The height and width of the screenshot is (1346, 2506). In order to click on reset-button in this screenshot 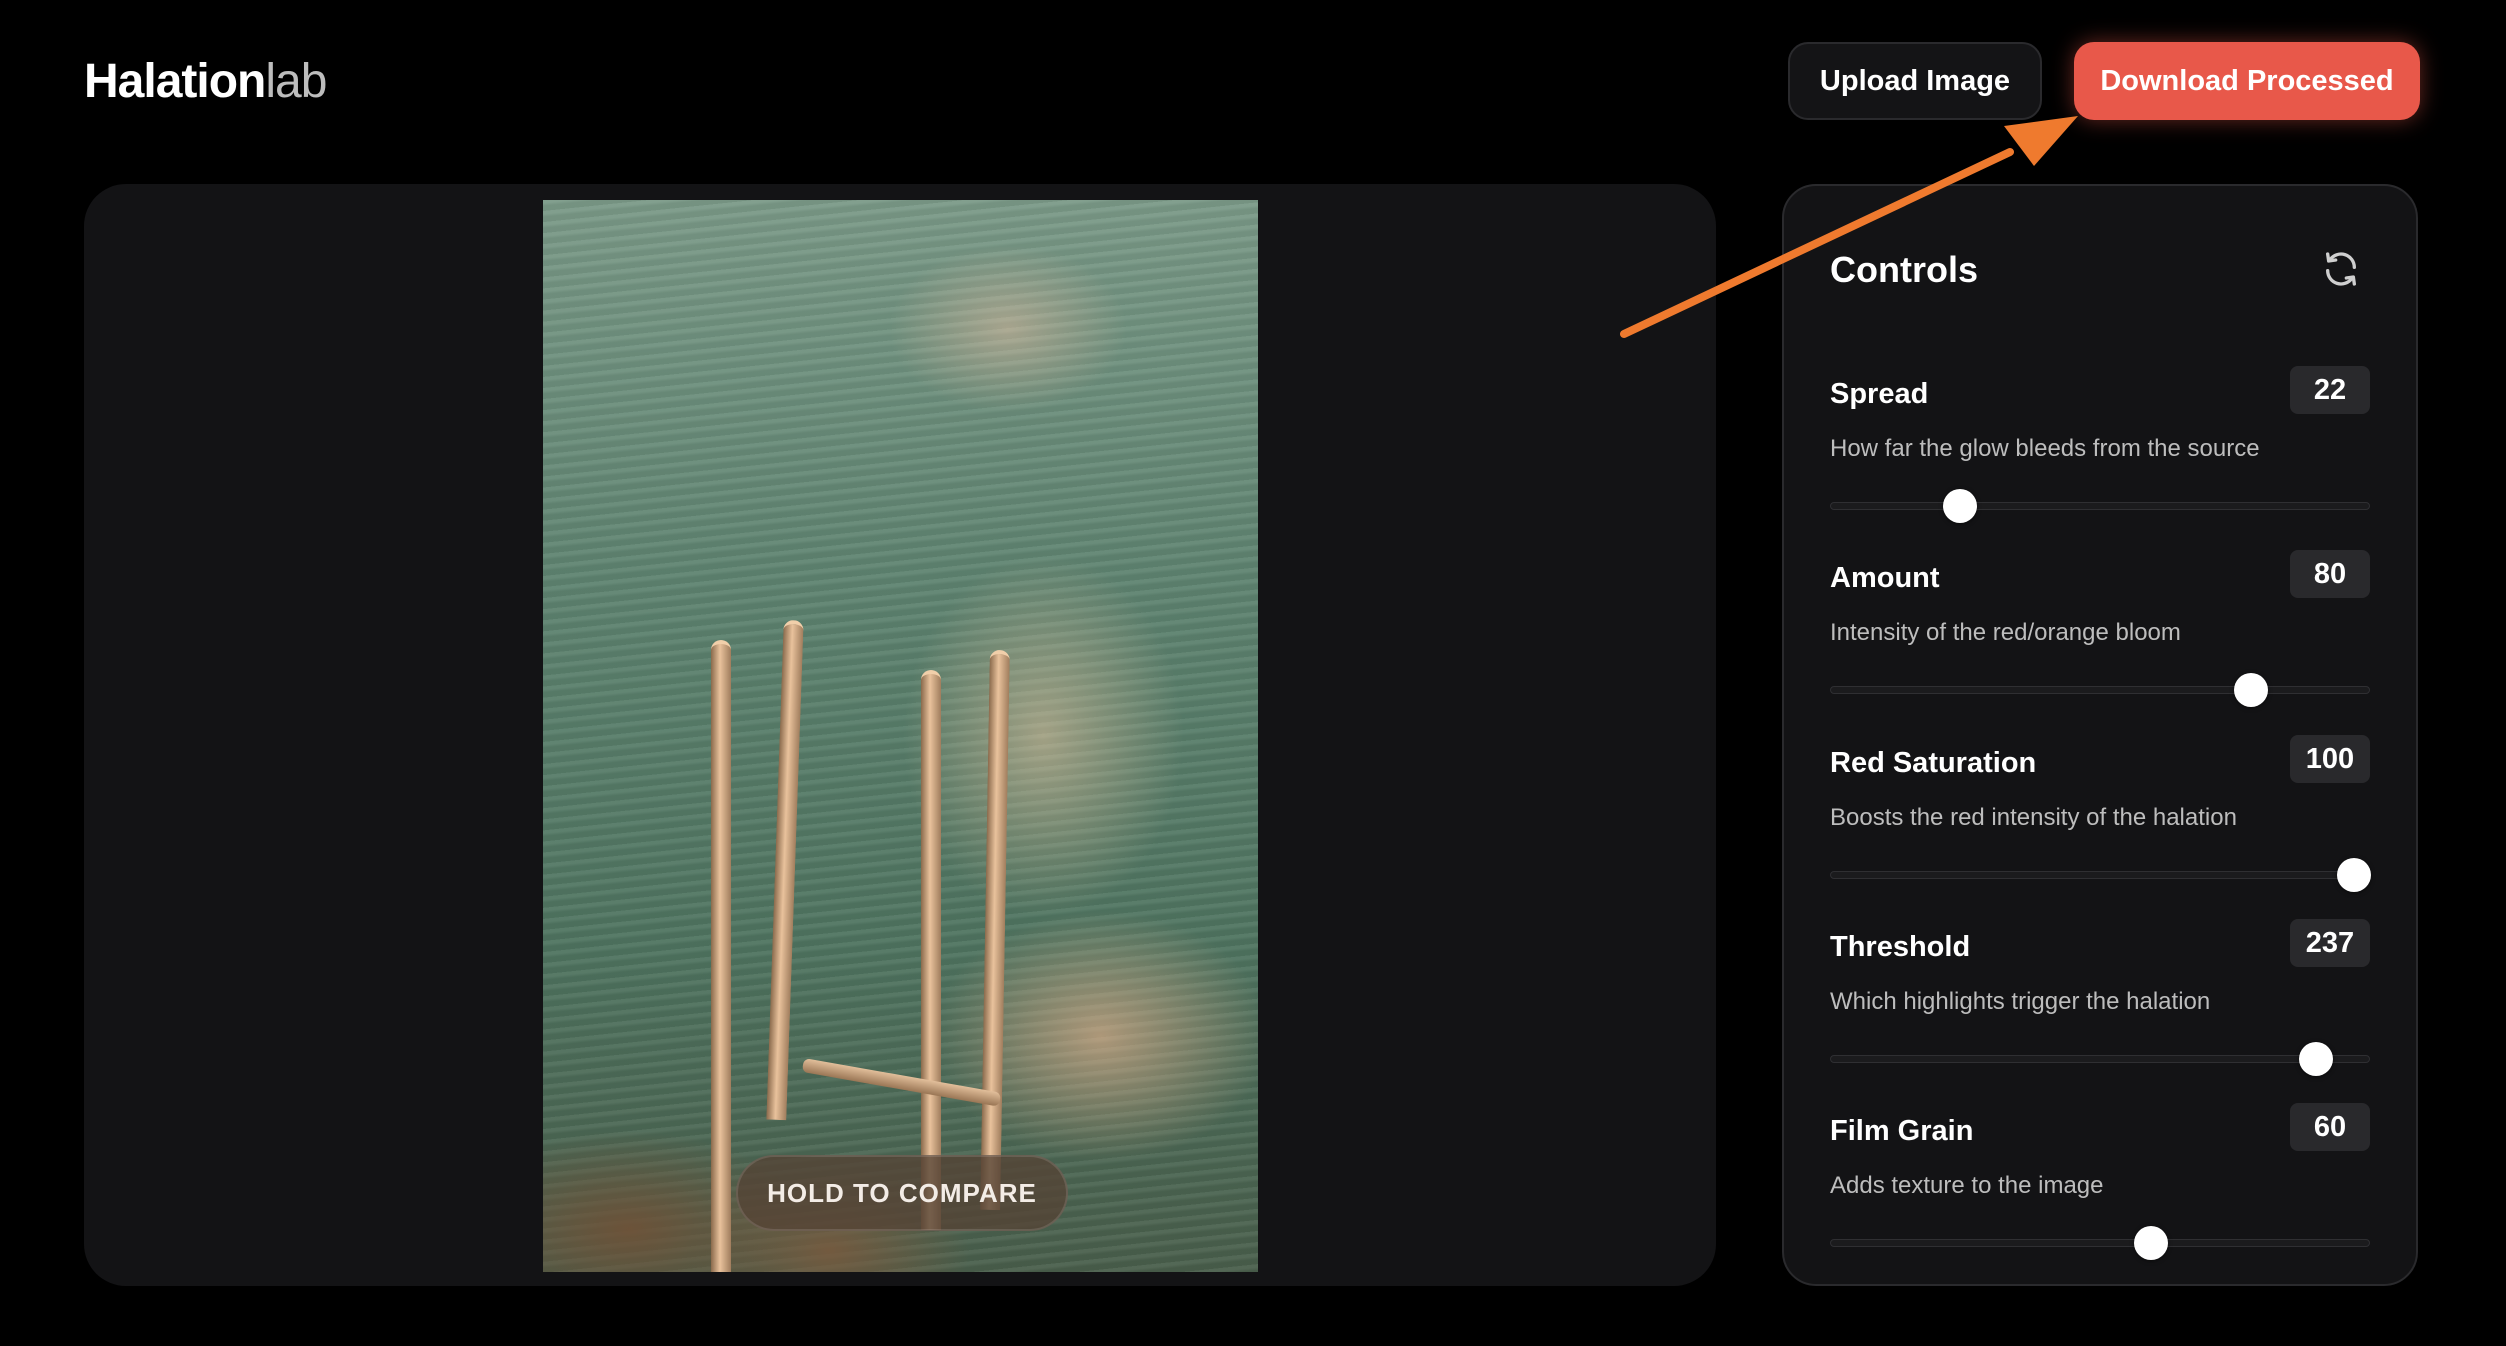, I will do `click(2341, 269)`.